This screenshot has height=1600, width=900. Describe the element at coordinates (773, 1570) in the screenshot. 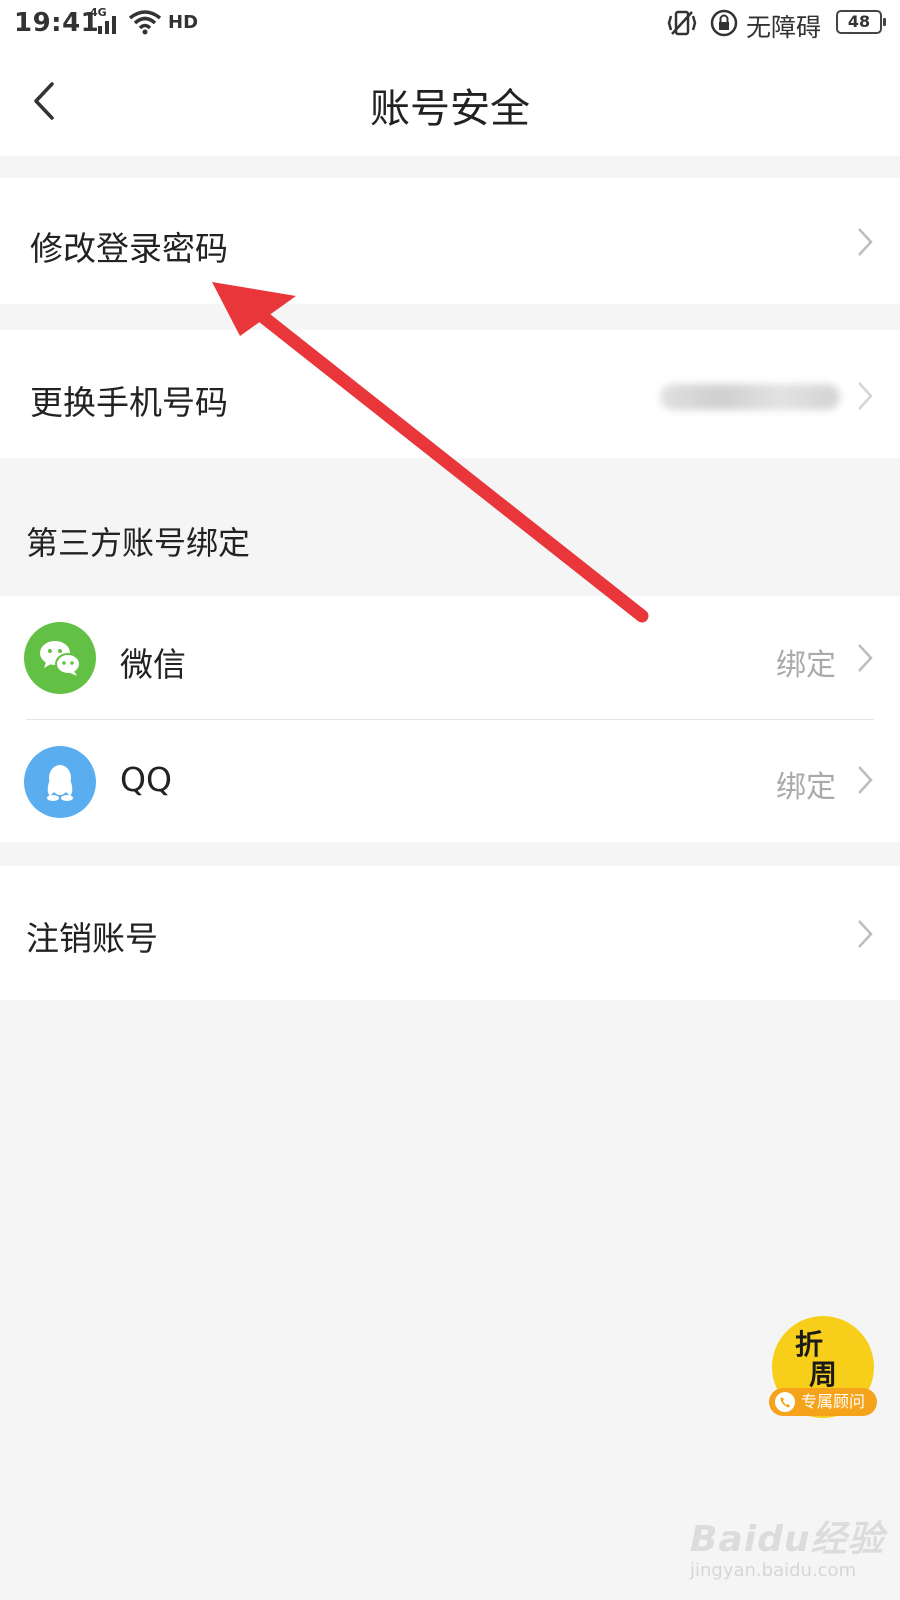

I see `baidu-watermark-url: jingyan.baidu.com` at that location.